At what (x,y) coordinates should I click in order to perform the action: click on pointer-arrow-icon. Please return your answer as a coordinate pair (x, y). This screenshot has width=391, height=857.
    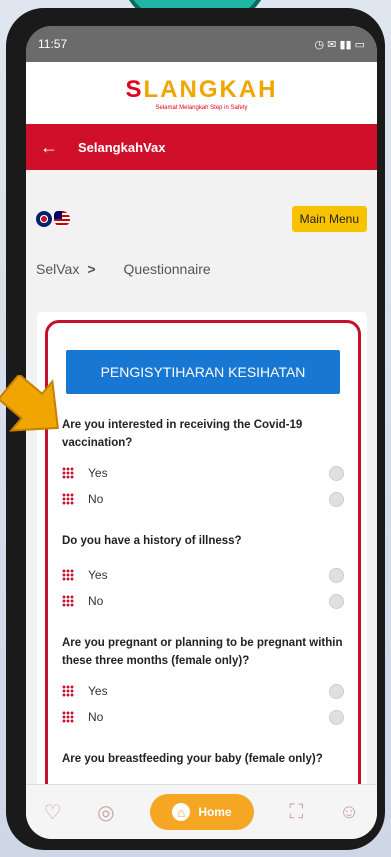
    Looking at the image, I should click on (29, 403).